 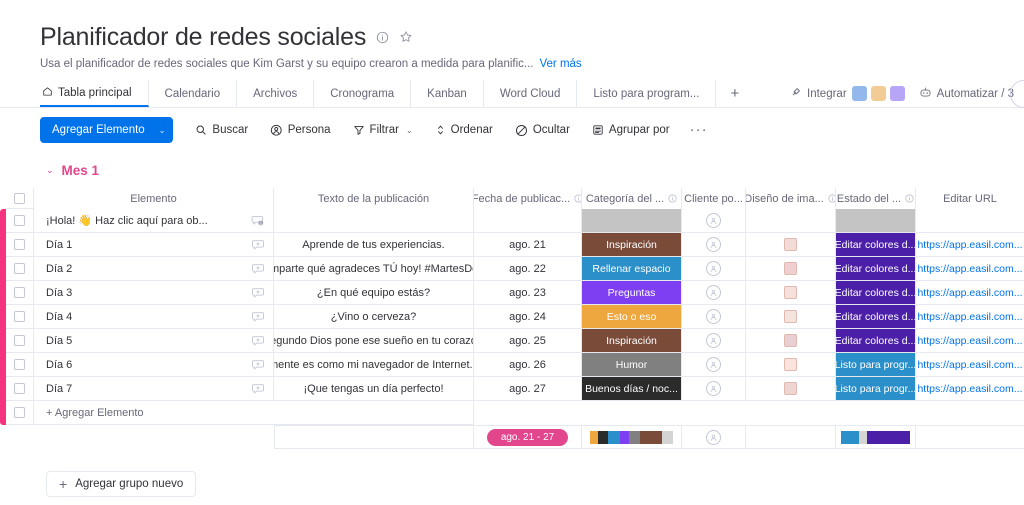 I want to click on cell-fecha: ago. 24, so click(x=528, y=317).